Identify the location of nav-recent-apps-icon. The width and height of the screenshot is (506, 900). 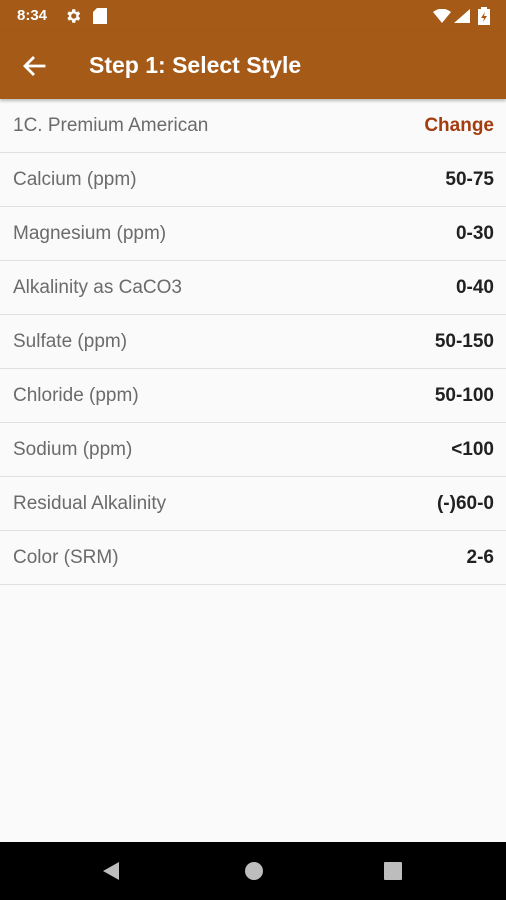
(393, 871).